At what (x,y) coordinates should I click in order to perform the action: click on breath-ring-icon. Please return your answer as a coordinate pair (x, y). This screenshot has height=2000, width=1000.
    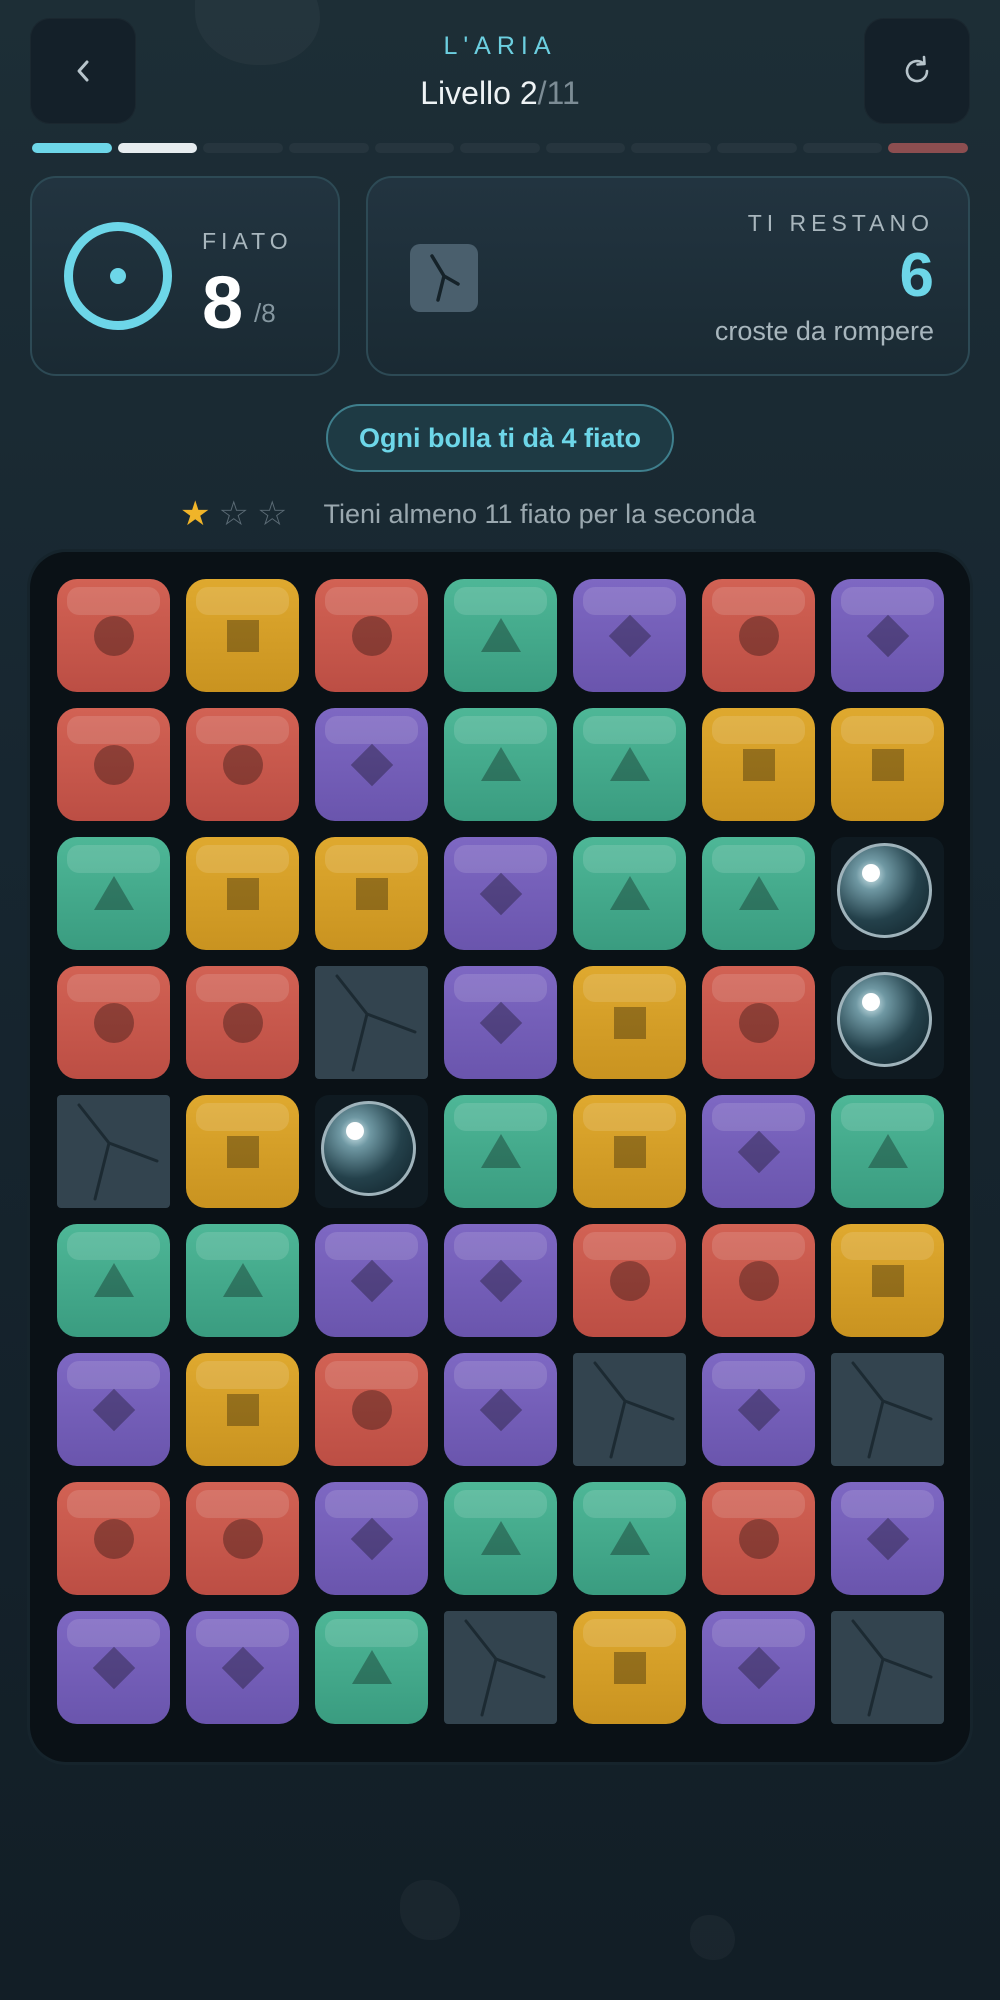
    Looking at the image, I should click on (118, 276).